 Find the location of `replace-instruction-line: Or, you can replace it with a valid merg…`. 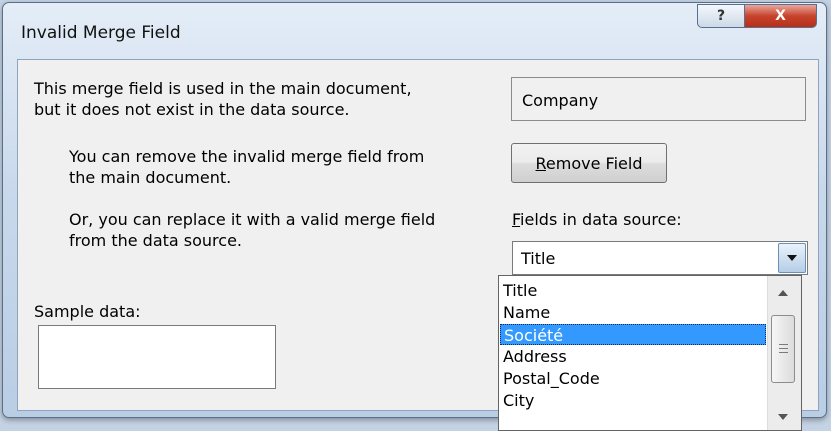

replace-instruction-line: Or, you can replace it with a valid merg… is located at coordinates (252, 219).